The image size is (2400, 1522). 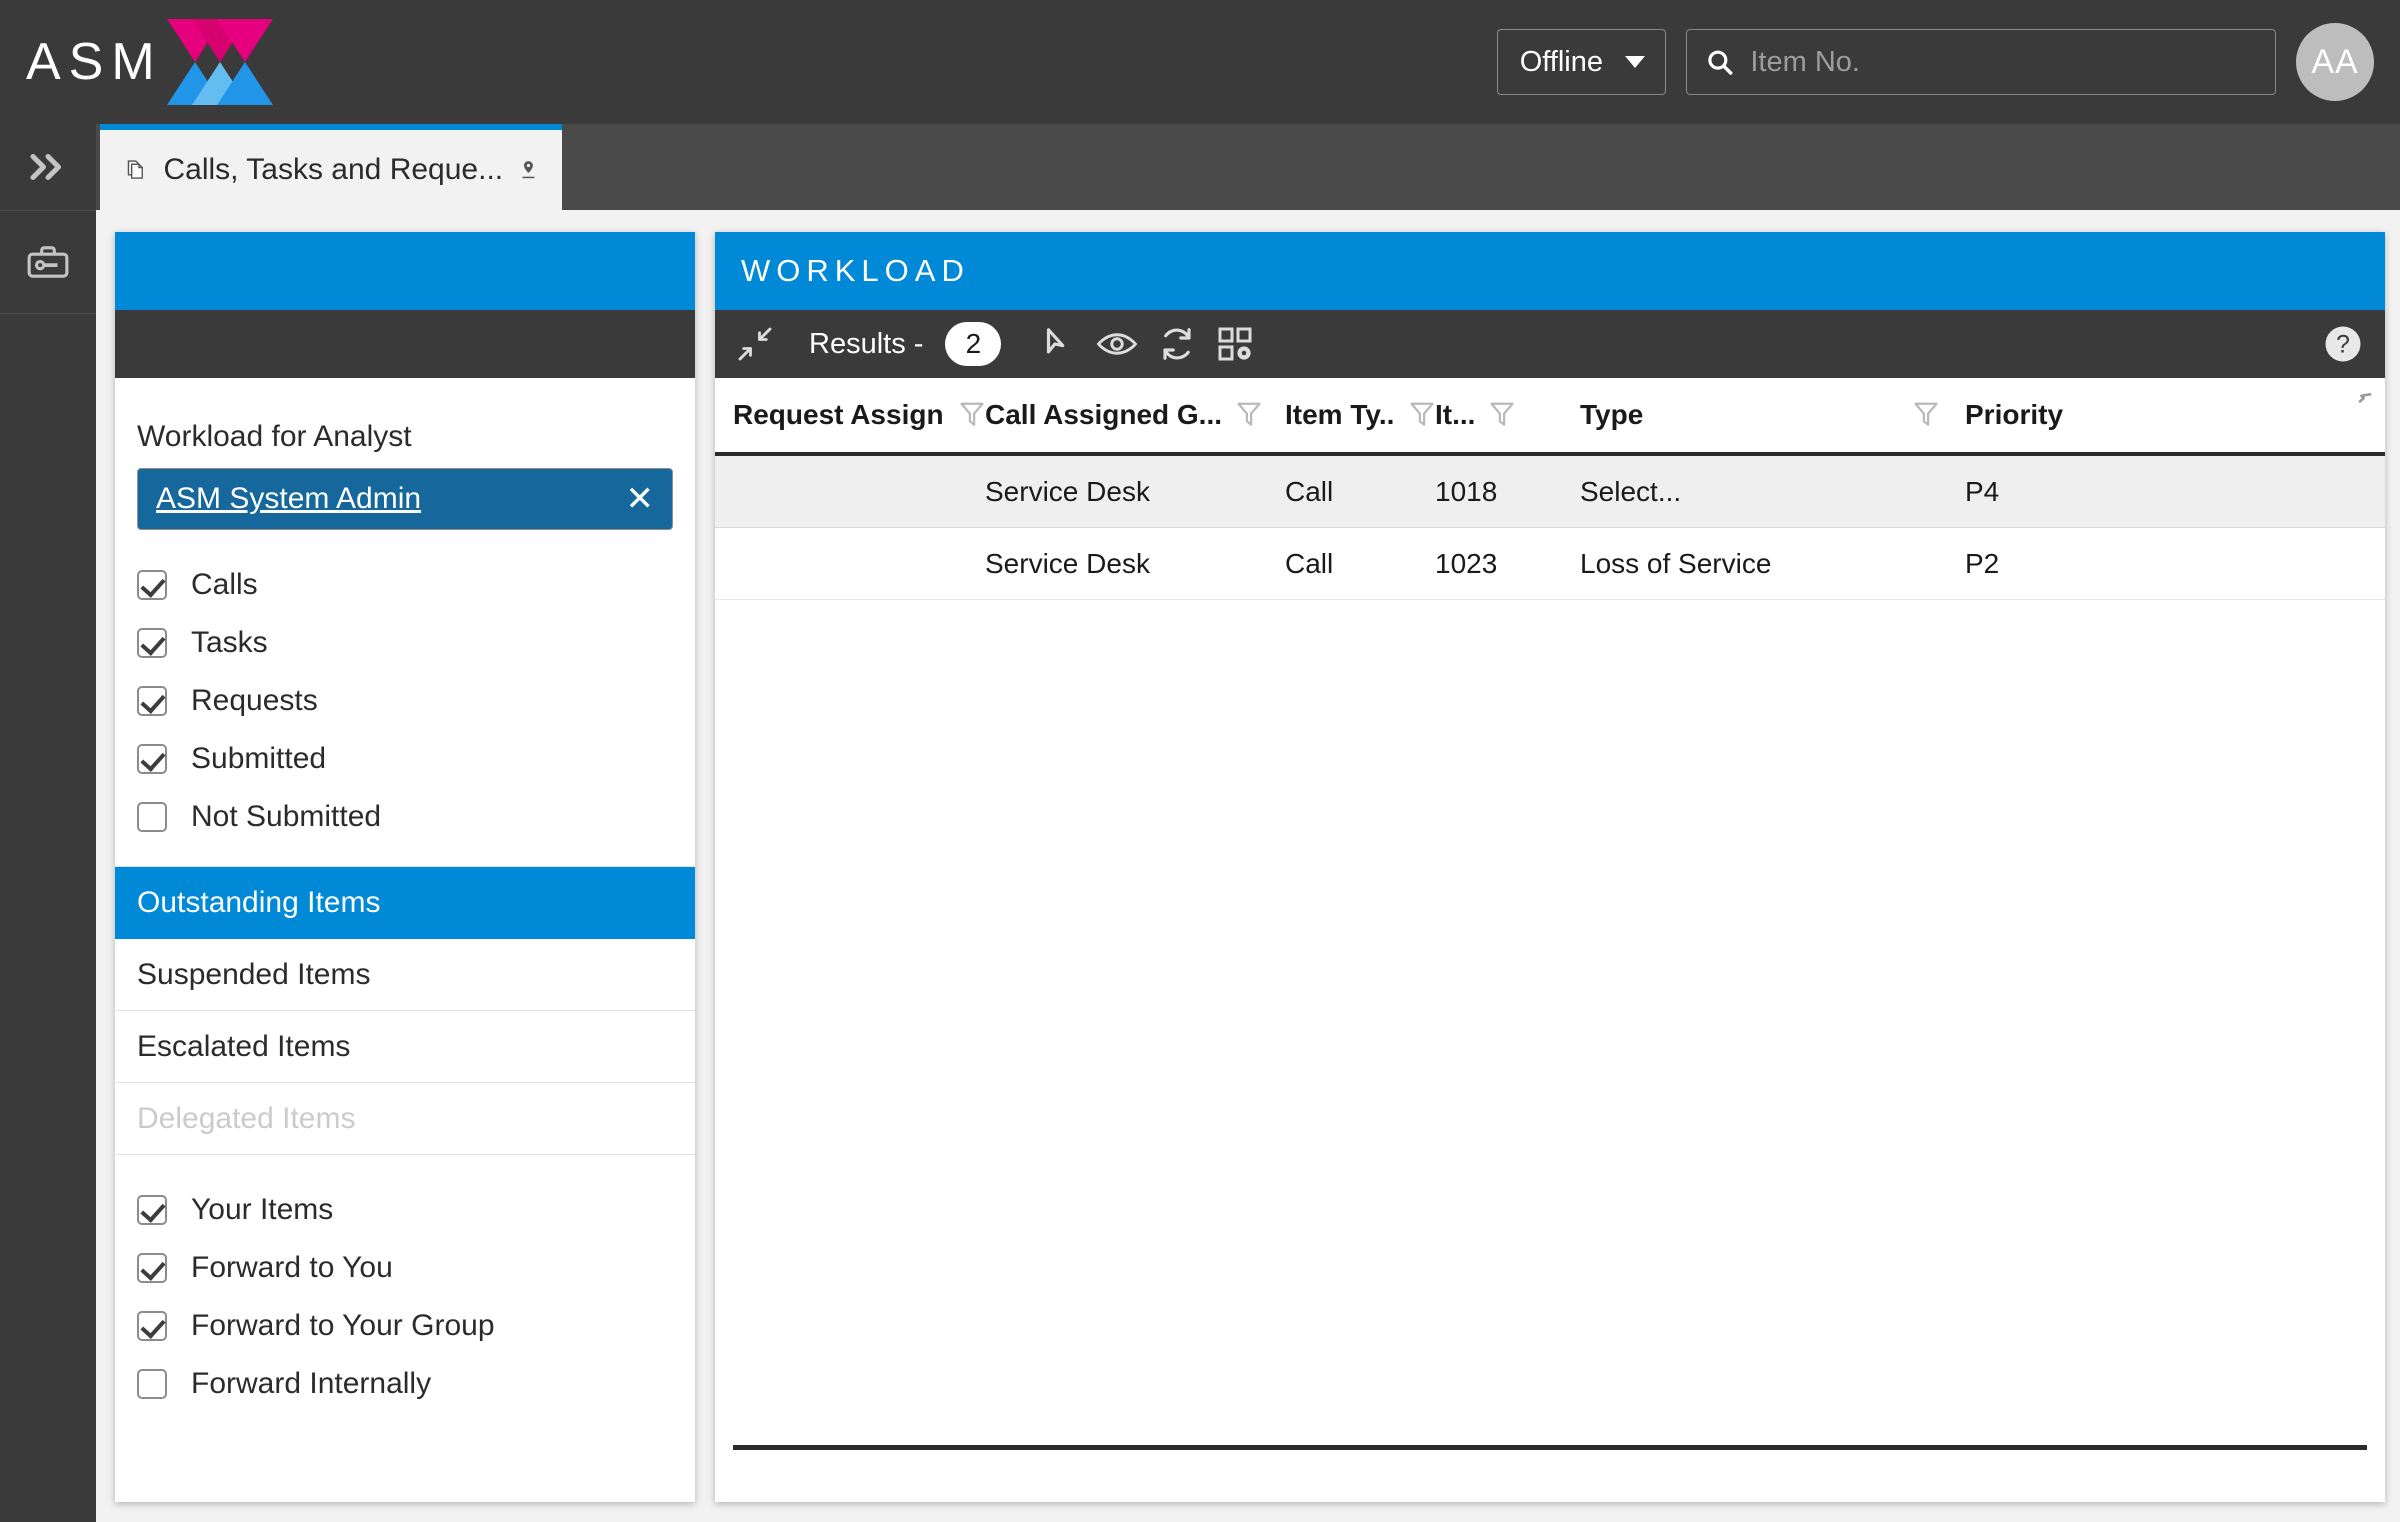 What do you see at coordinates (254, 974) in the screenshot?
I see `nav-item-label: Suspended Items` at bounding box center [254, 974].